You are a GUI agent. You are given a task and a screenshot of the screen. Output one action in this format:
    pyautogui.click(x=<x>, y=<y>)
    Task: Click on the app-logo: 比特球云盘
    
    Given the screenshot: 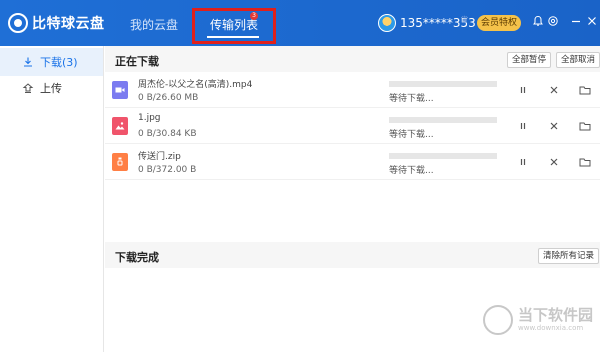 What is the action you would take?
    pyautogui.click(x=56, y=23)
    